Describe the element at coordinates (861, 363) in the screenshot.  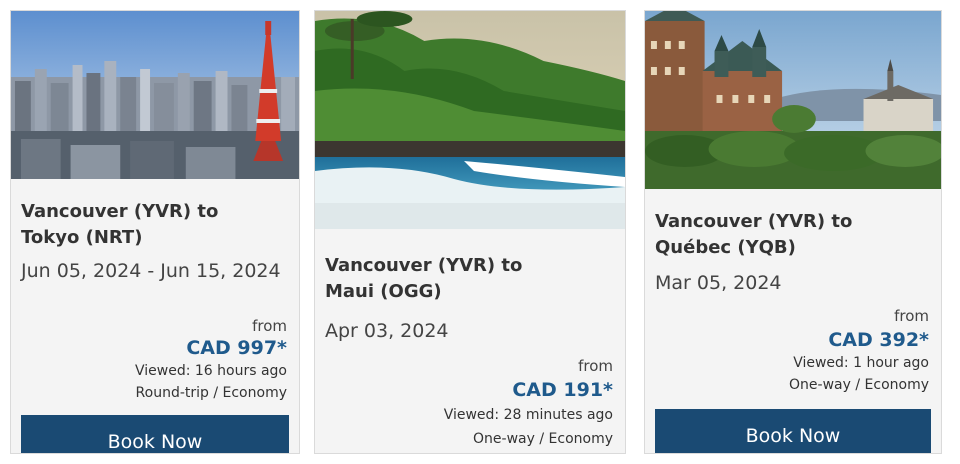
I see `viewed-time: Viewed: 1 hour ago` at that location.